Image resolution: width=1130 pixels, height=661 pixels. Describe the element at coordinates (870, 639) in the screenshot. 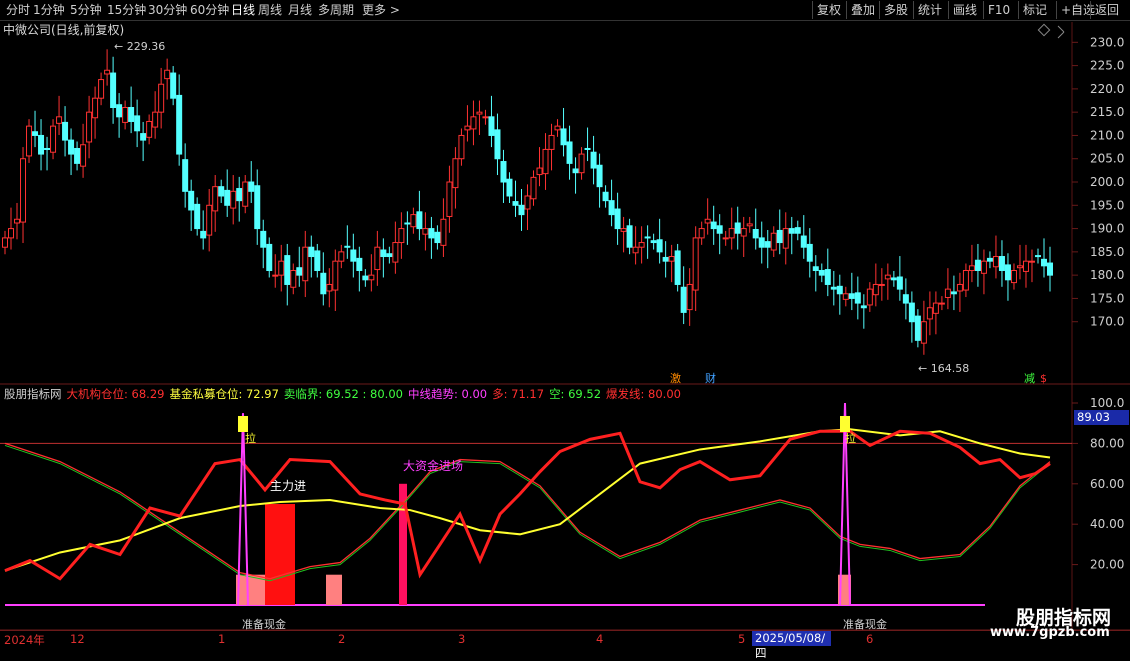

I see `x-label-7: 6` at that location.